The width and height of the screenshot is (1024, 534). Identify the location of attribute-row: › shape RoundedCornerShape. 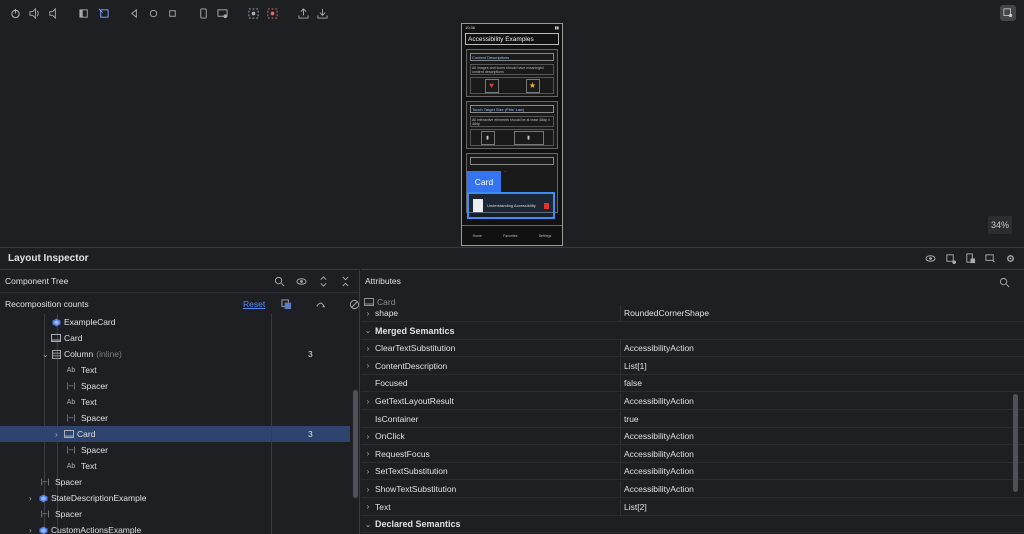
(692, 313).